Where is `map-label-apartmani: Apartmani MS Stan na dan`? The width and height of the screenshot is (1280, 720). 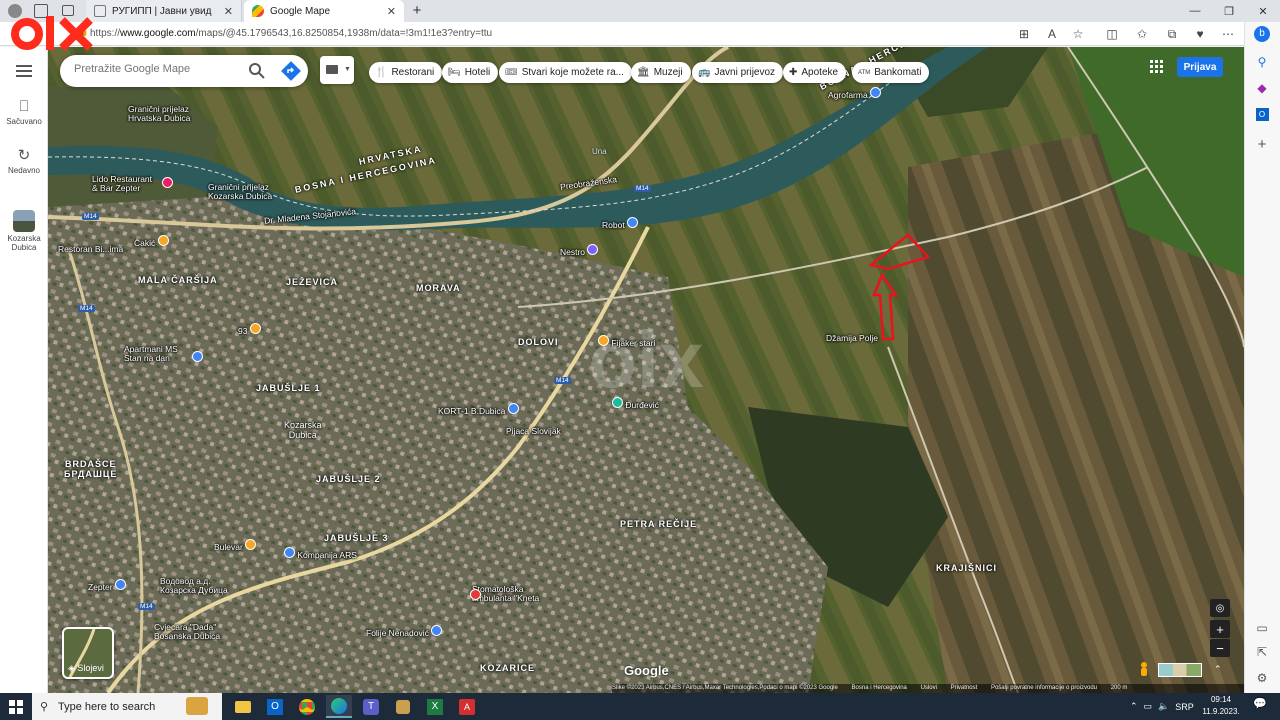
map-label-apartmani: Apartmani MS Stan na dan is located at coordinates (151, 354).